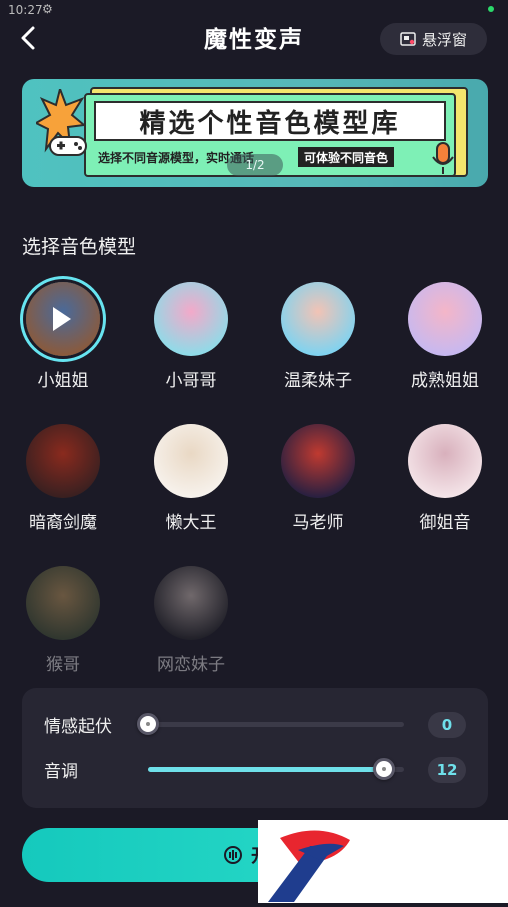 The width and height of the screenshot is (508, 907). Describe the element at coordinates (447, 770) in the screenshot. I see `pitch-value: 12` at that location.